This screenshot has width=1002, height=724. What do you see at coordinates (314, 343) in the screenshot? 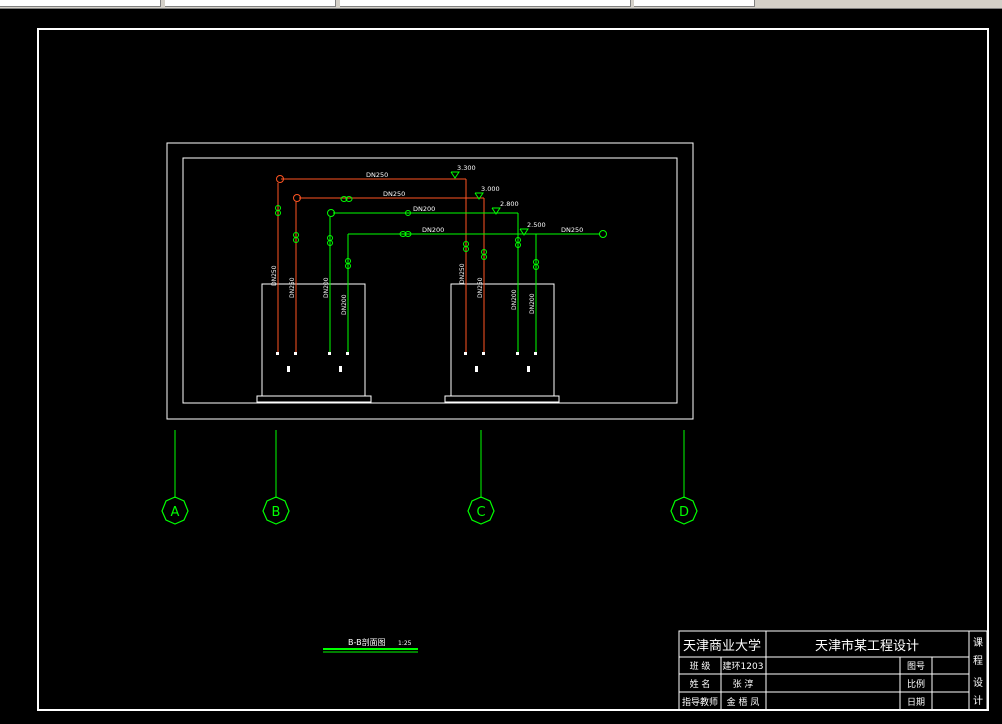
I see `equipment-unit-left` at bounding box center [314, 343].